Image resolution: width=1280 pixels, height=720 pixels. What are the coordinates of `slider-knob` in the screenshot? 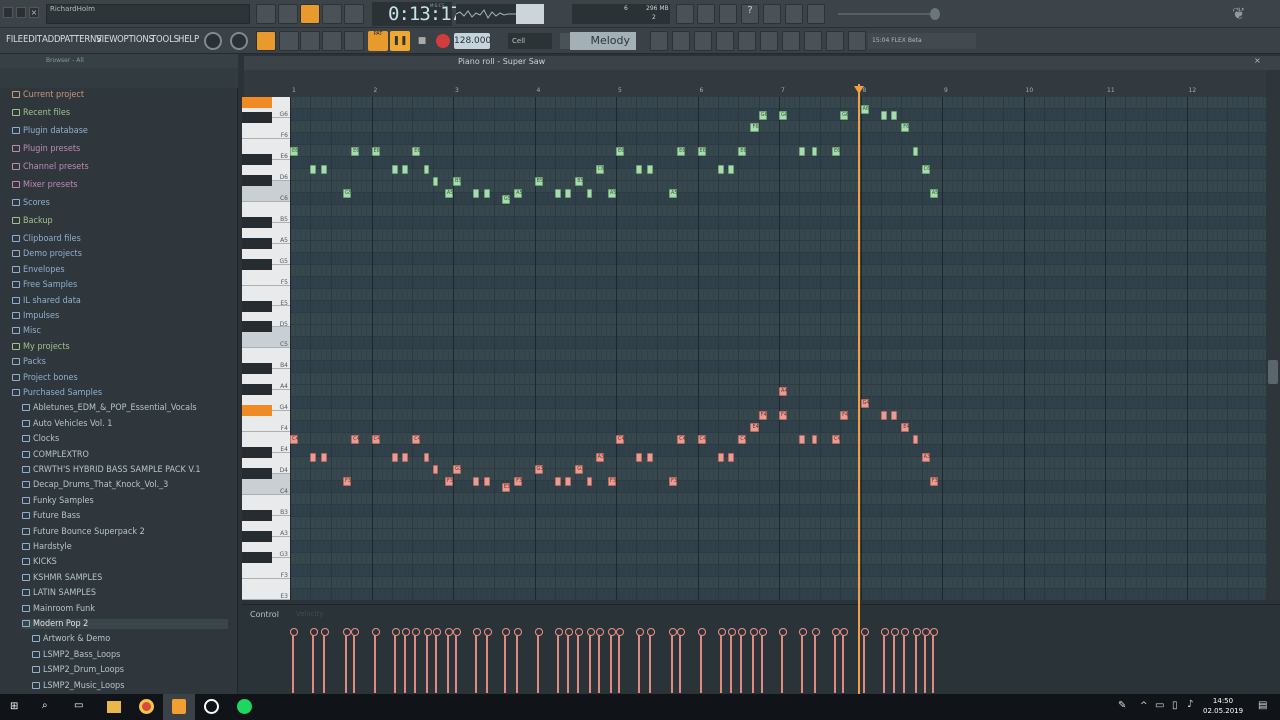 It's located at (935, 14).